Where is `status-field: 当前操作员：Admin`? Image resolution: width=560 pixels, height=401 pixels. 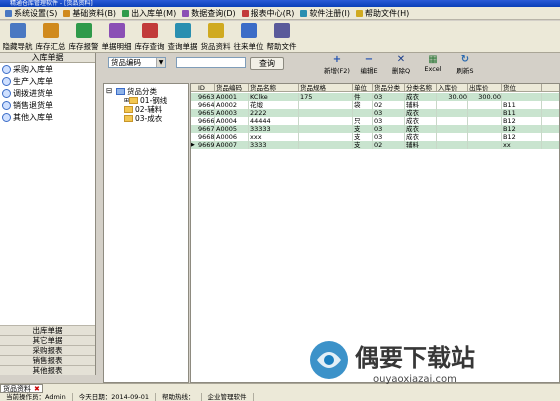 status-field: 当前操作员：Admin is located at coordinates (36, 397).